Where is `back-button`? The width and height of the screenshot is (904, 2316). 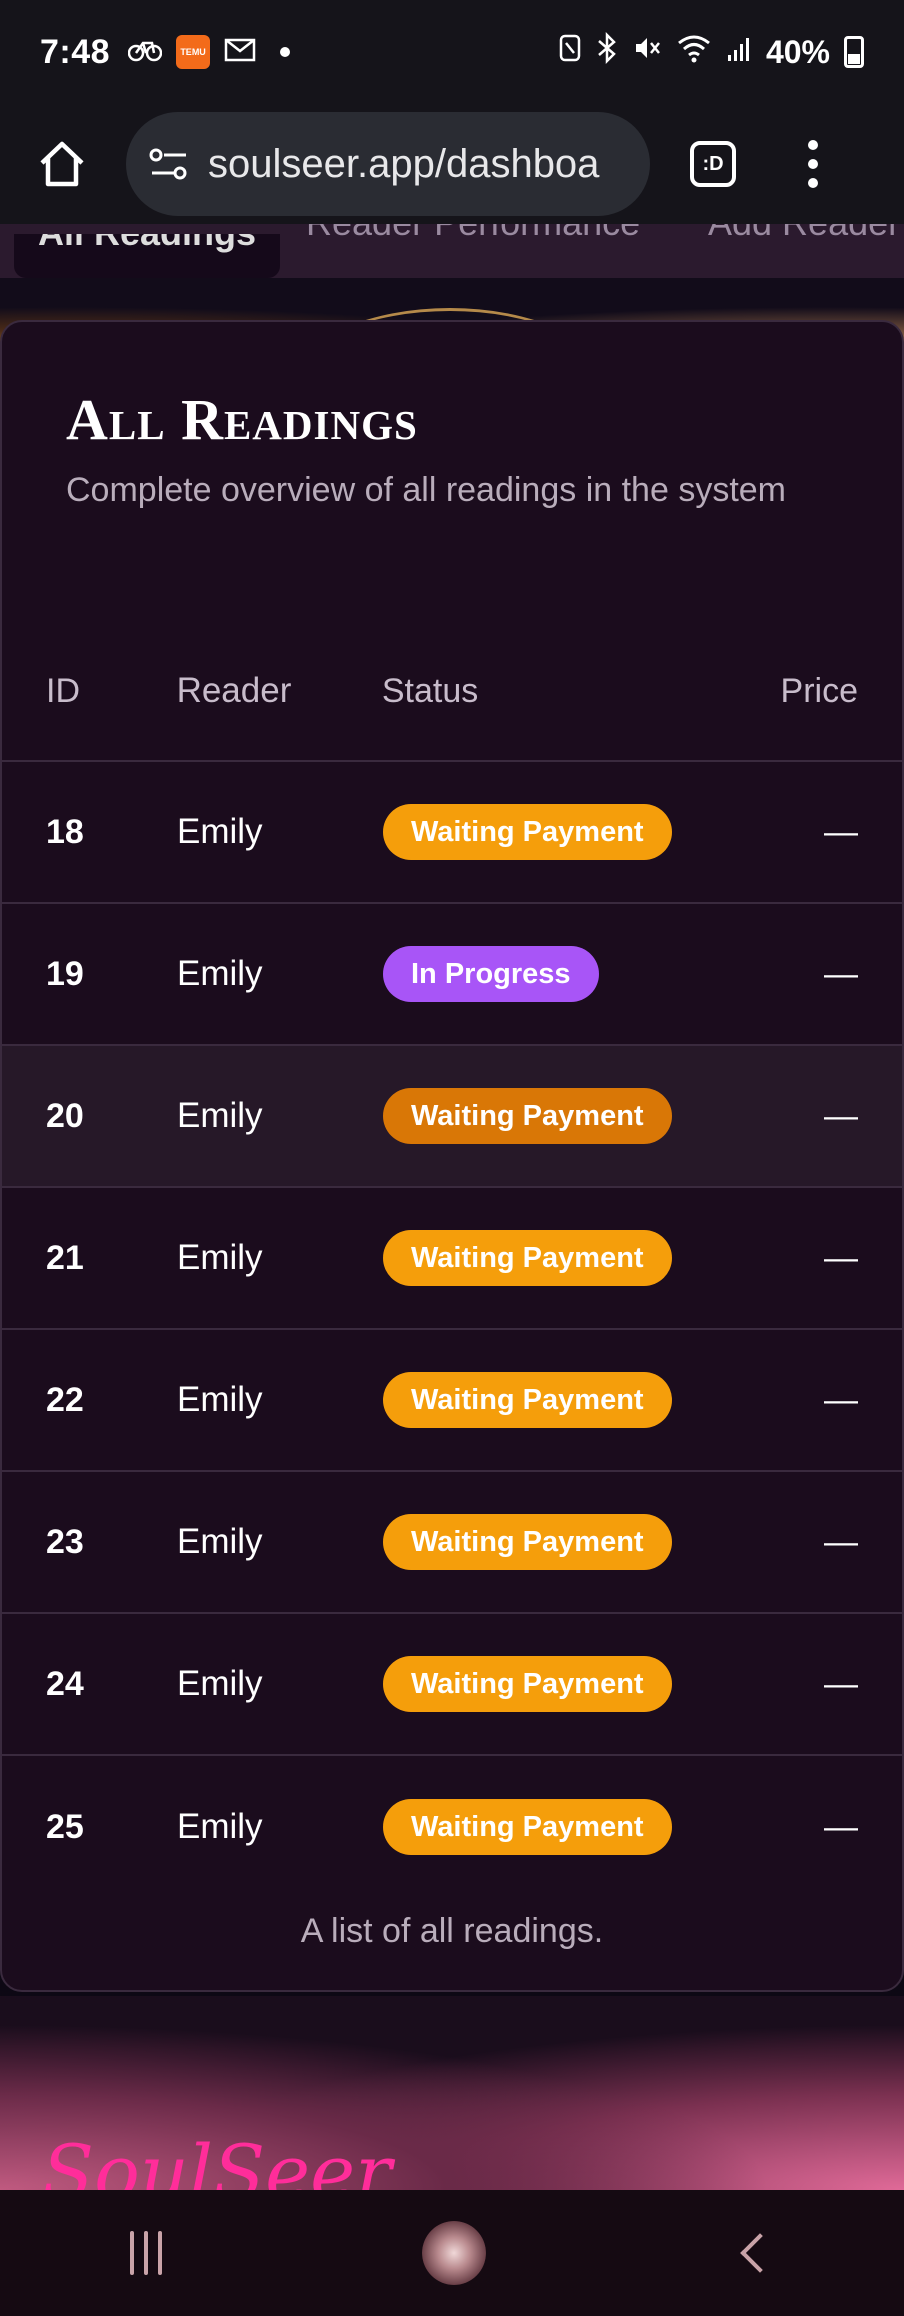
back-button is located at coordinates (760, 2253).